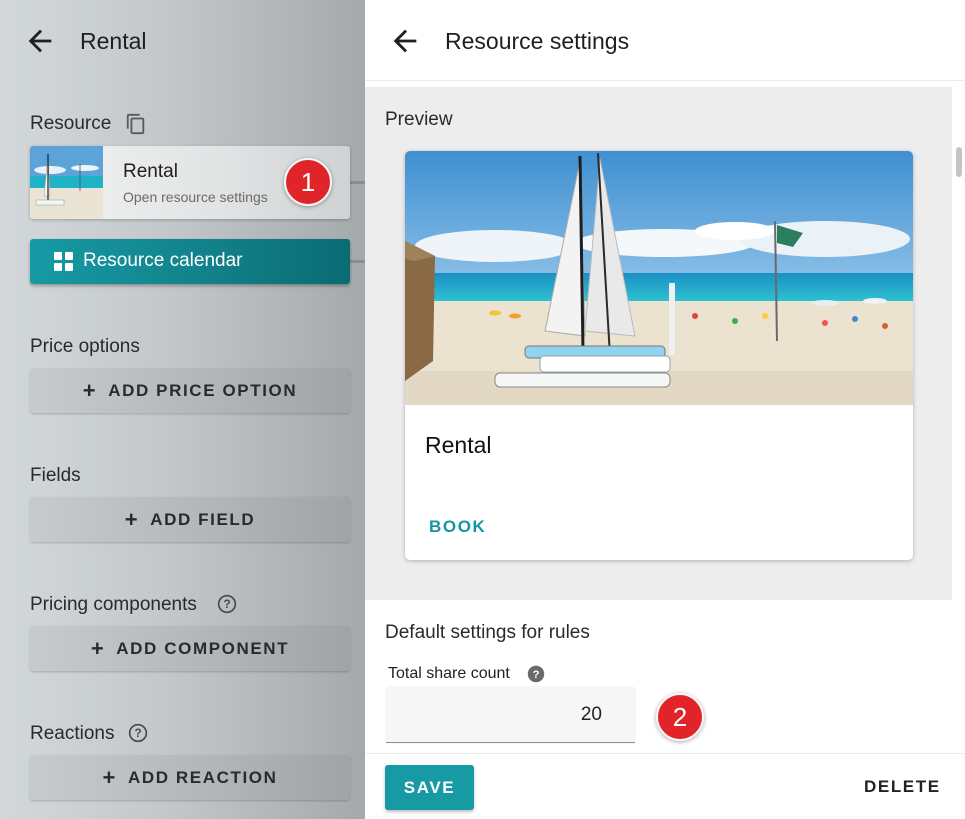 The width and height of the screenshot is (965, 819). What do you see at coordinates (71, 123) in the screenshot?
I see `resource-label: Resource` at bounding box center [71, 123].